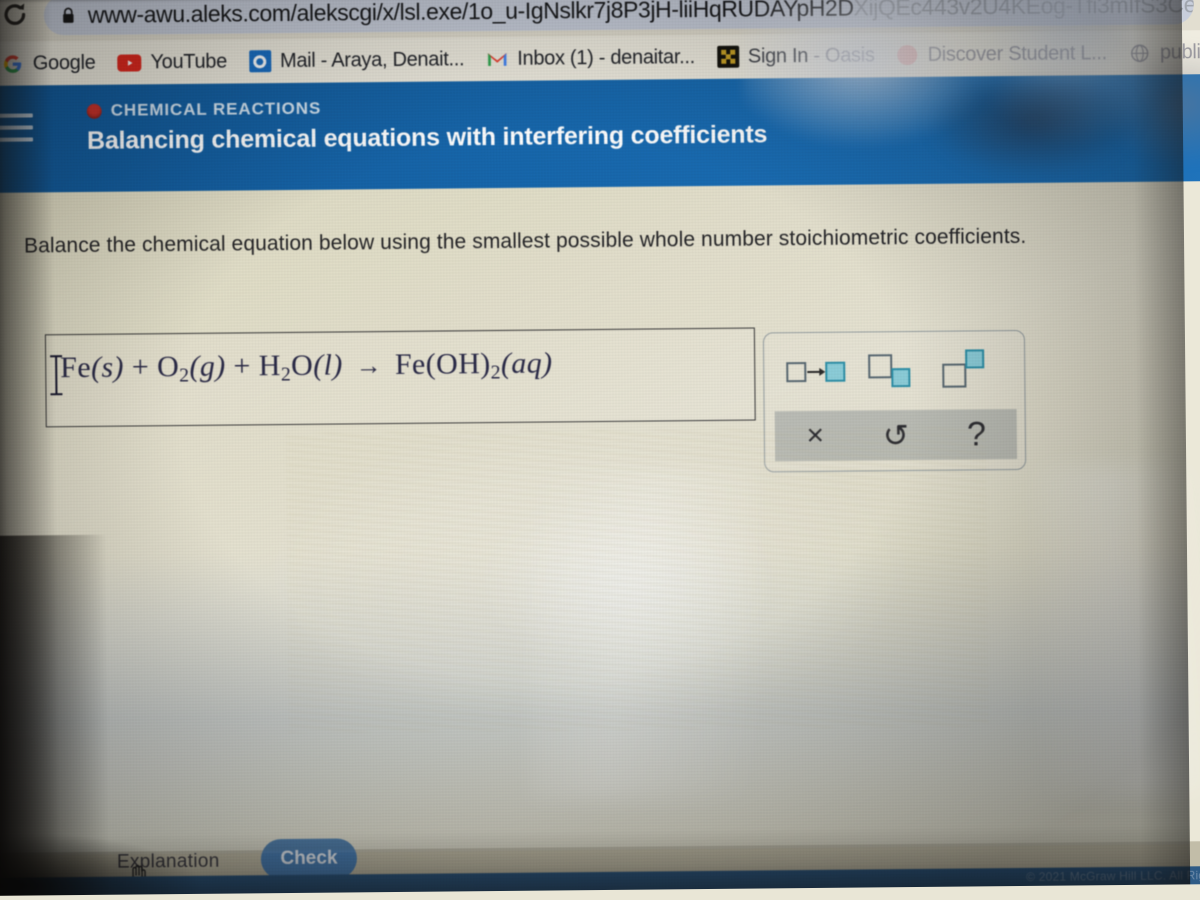 The width and height of the screenshot is (1200, 900). I want to click on topic-breadcrumb: CHEMICAL REACTIONS, so click(204, 109).